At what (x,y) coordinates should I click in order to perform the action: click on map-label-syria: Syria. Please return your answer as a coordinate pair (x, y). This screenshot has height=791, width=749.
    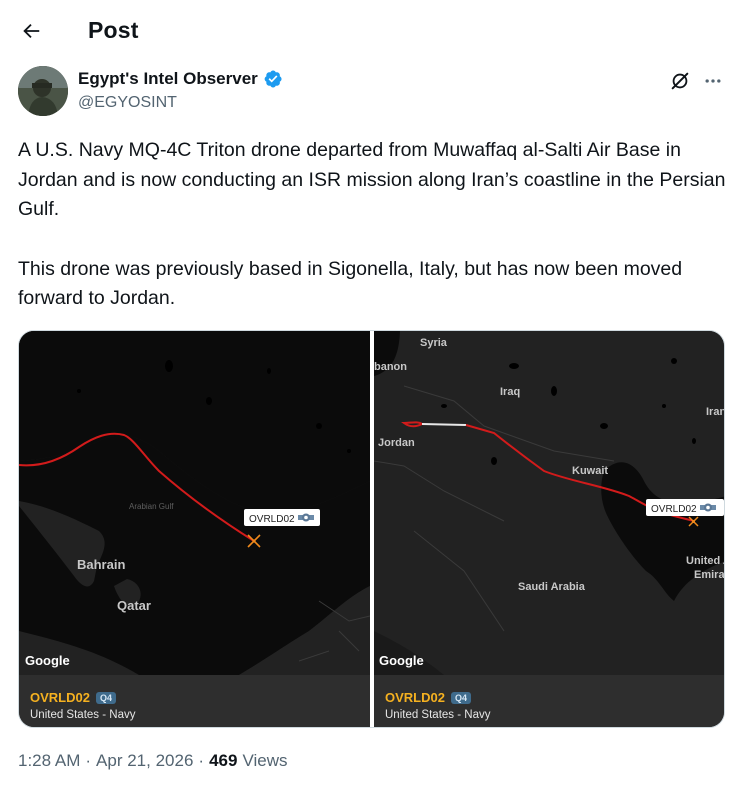
    Looking at the image, I should click on (434, 343).